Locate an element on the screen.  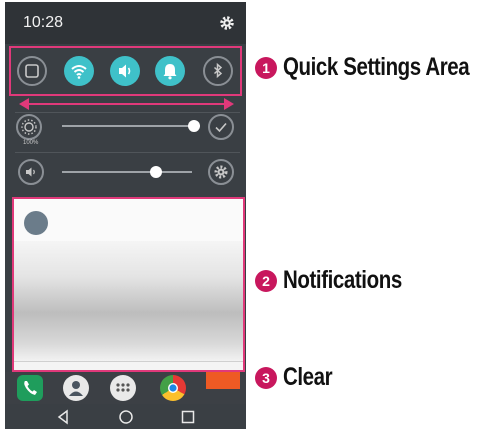
brightness-icon is located at coordinates (29, 127).